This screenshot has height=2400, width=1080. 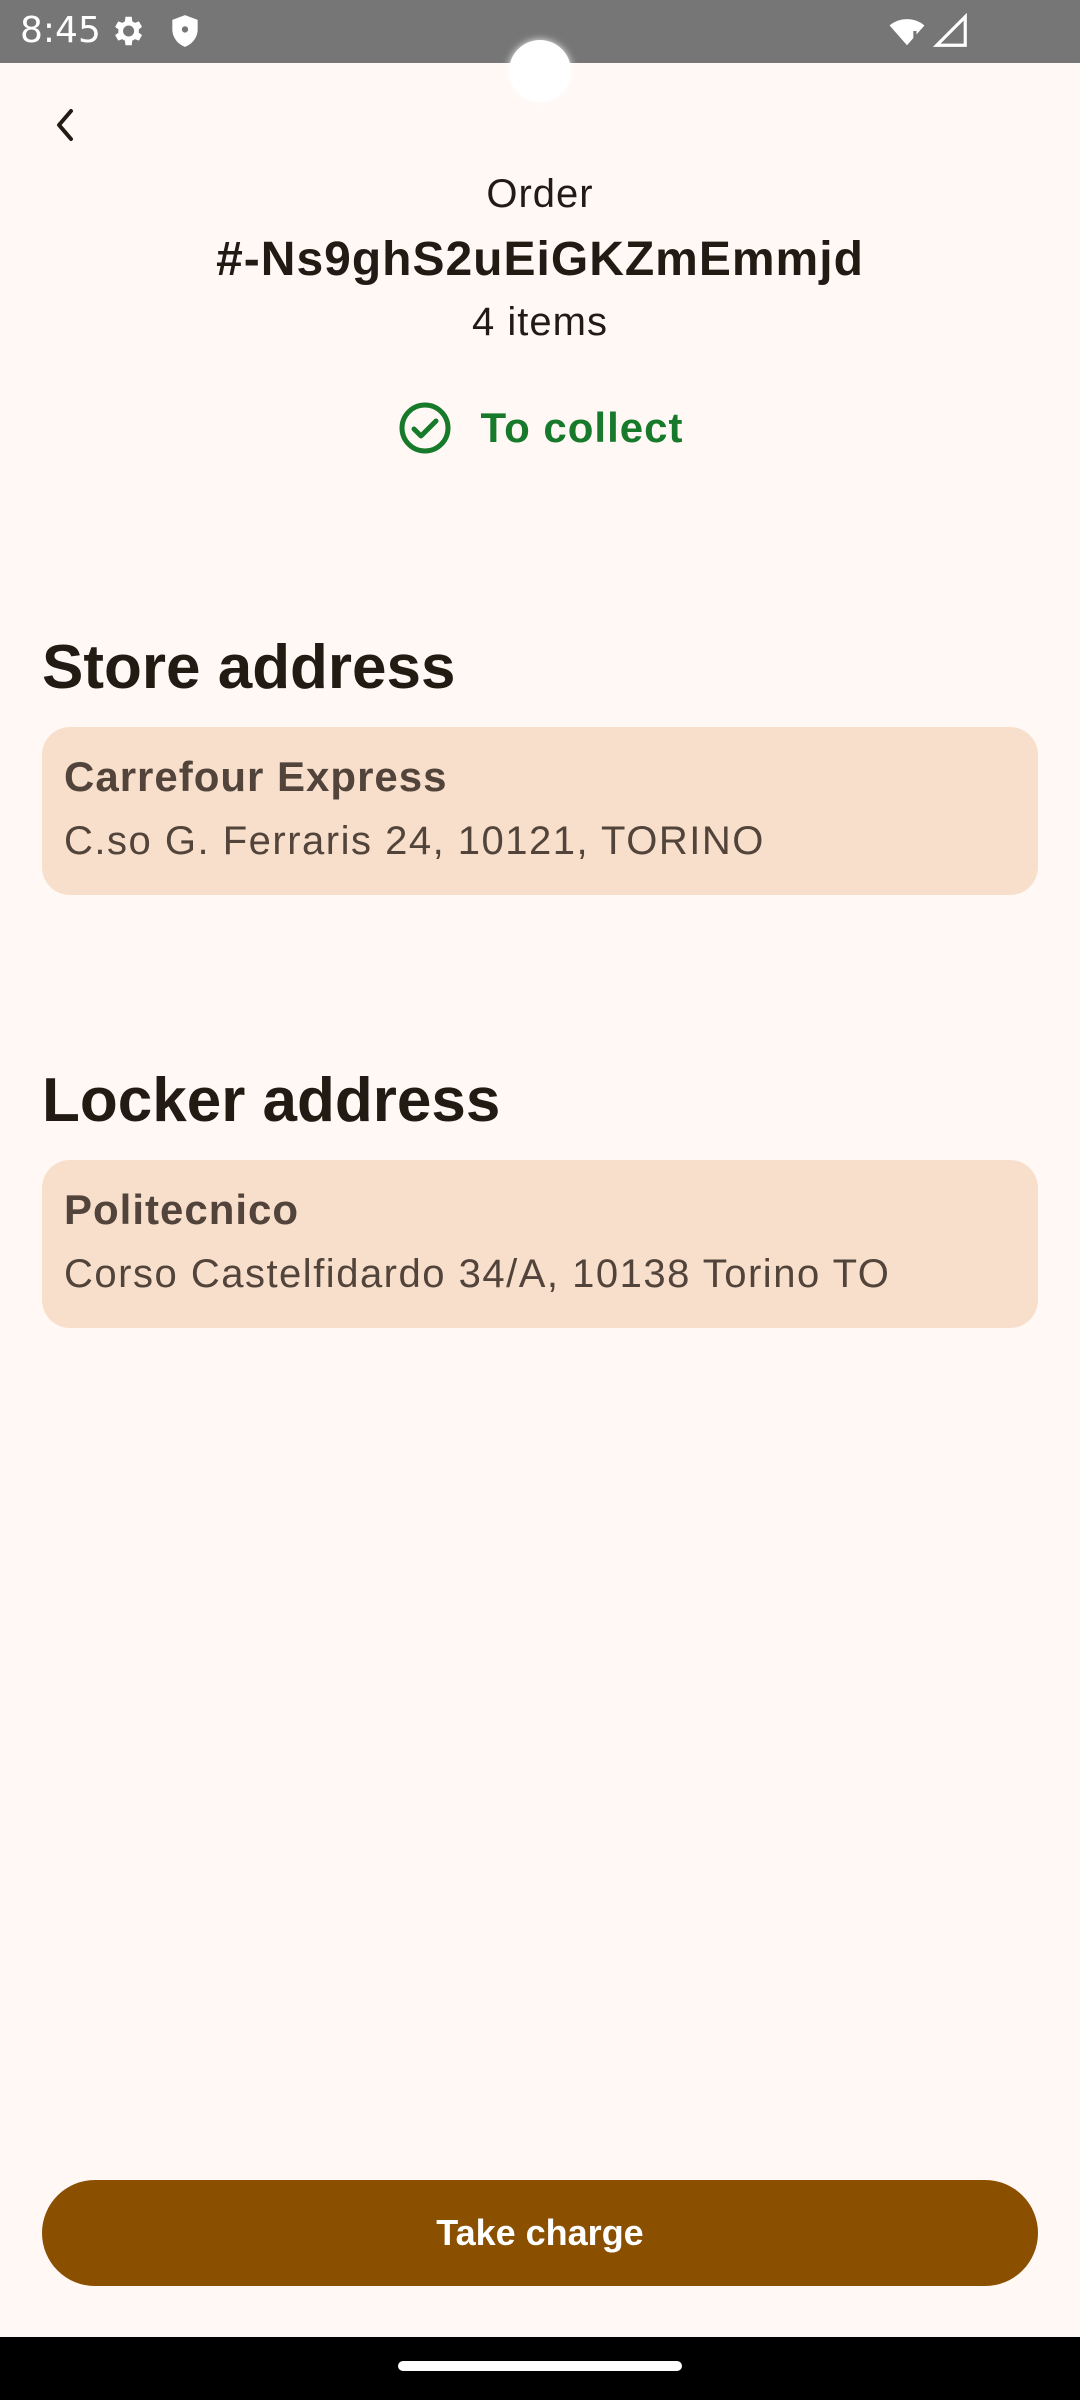 I want to click on navigation-bar, so click(x=540, y=2368).